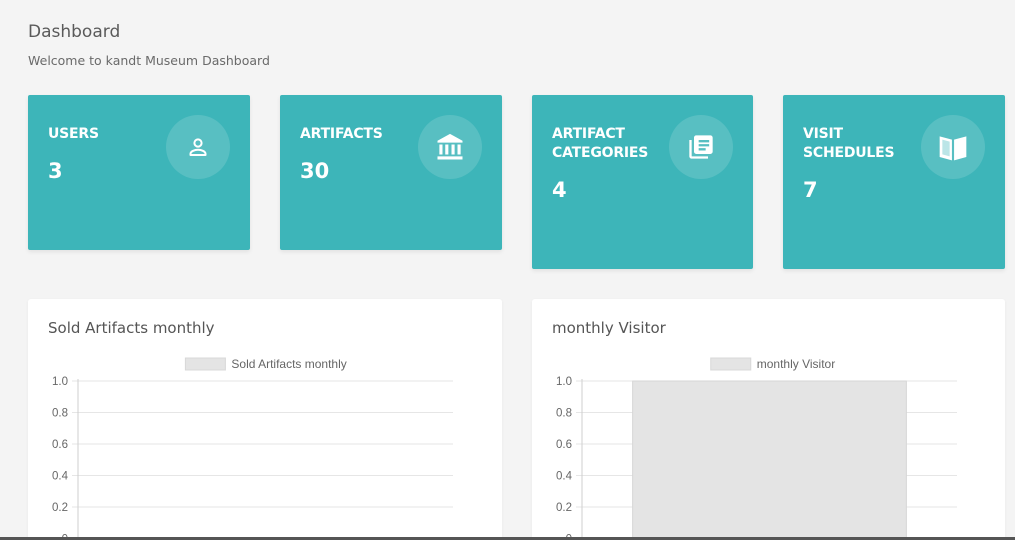  I want to click on card-artifact-categories-value: 4, so click(559, 190).